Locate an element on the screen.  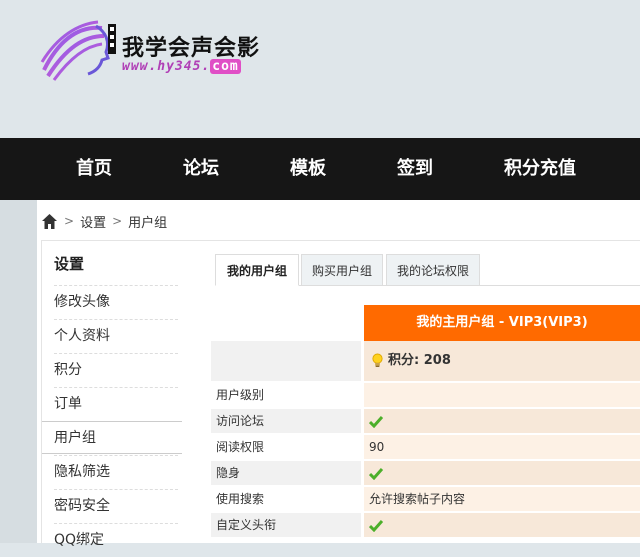
nav-item-checkin: 签到 is located at coordinates (415, 169).